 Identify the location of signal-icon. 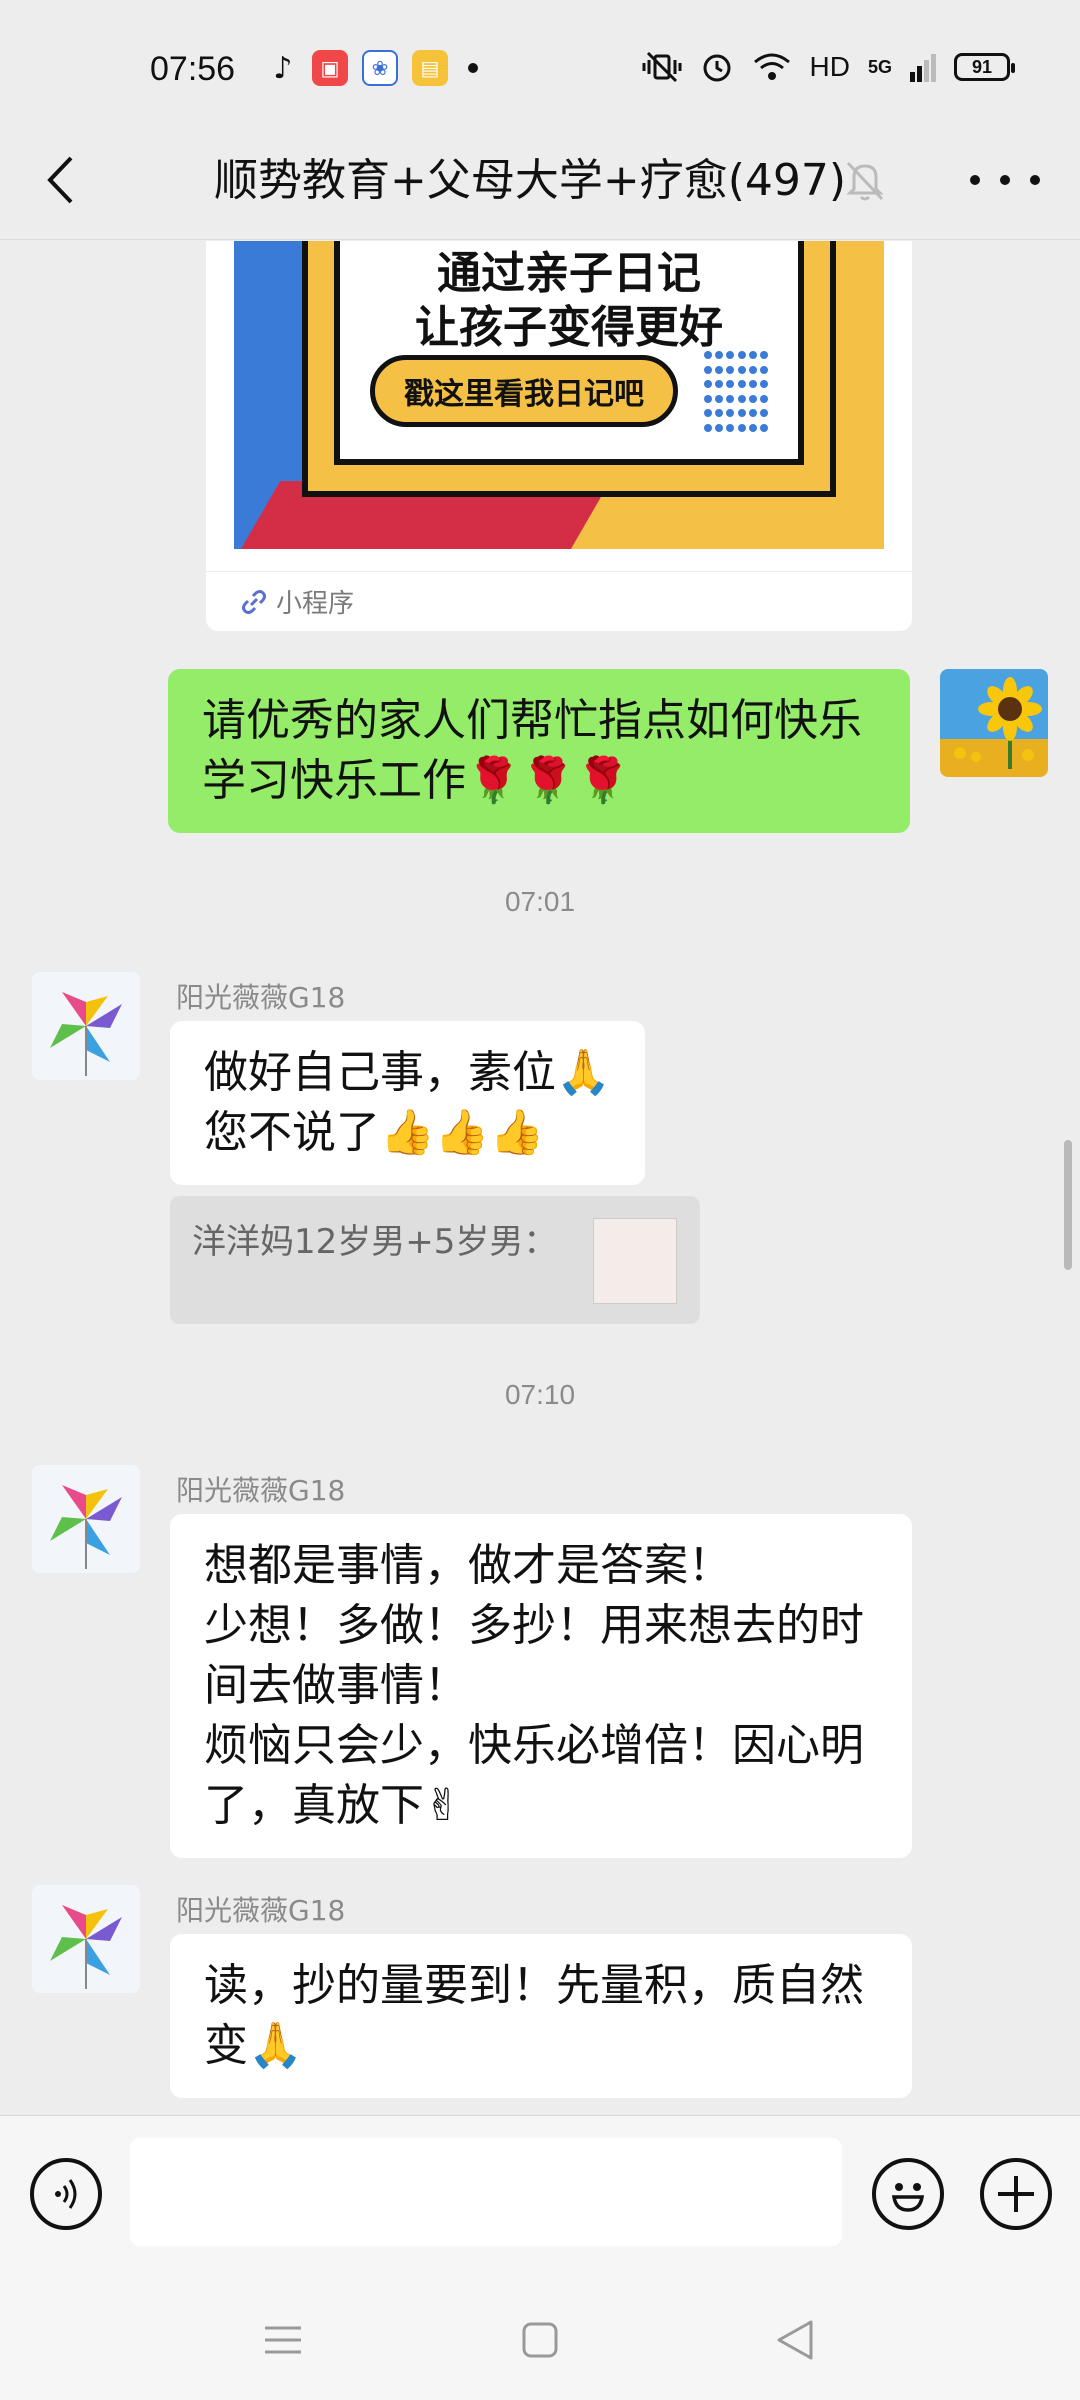
(923, 68).